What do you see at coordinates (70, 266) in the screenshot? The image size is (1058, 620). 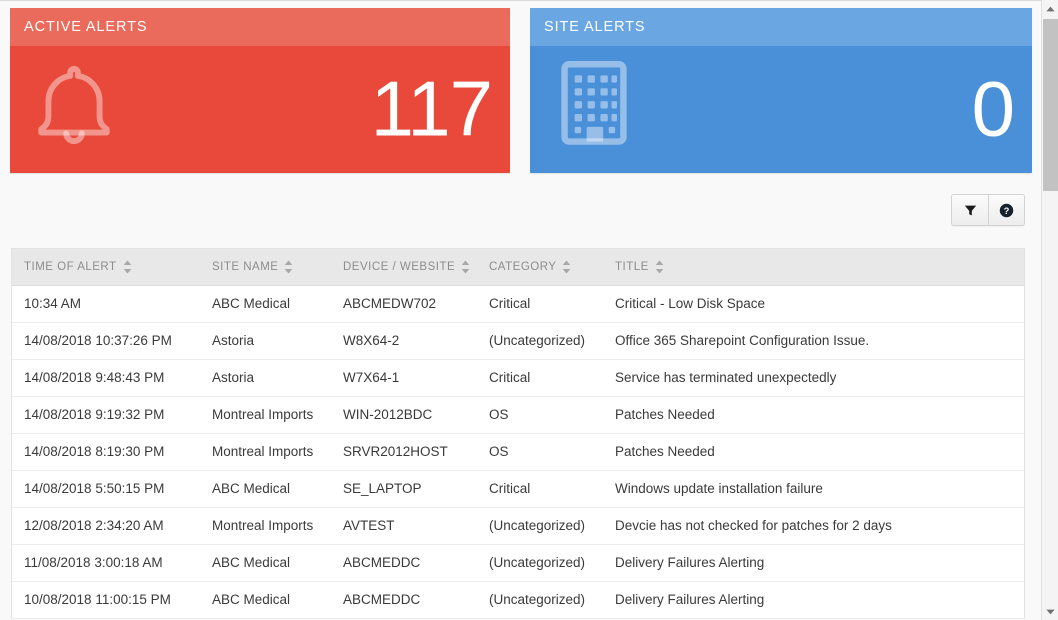 I see `column-label-time-of-alert: TIME OF ALERT` at bounding box center [70, 266].